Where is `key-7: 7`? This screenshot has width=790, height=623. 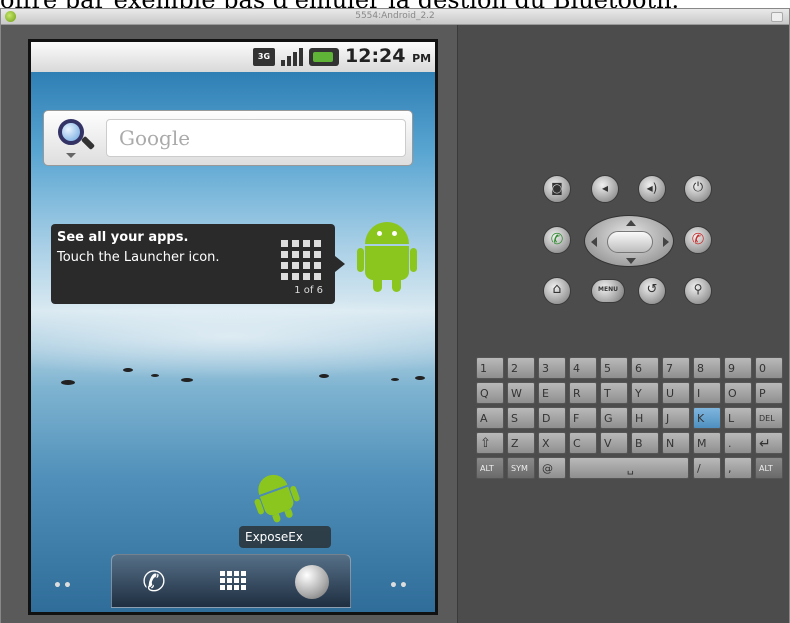
key-7: 7 is located at coordinates (676, 368).